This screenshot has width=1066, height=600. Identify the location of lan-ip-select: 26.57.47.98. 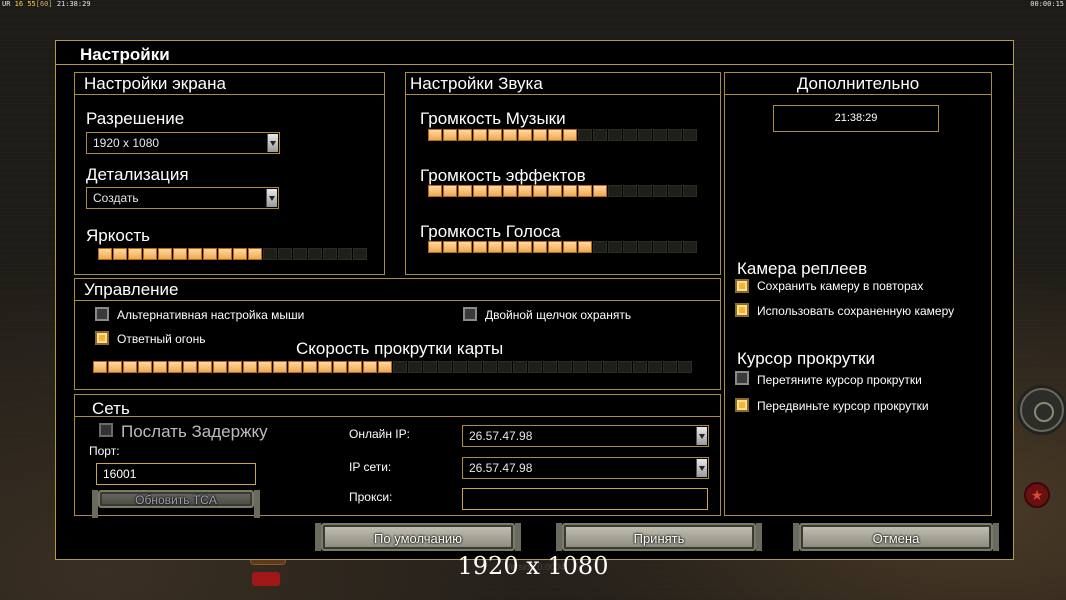
(585, 468).